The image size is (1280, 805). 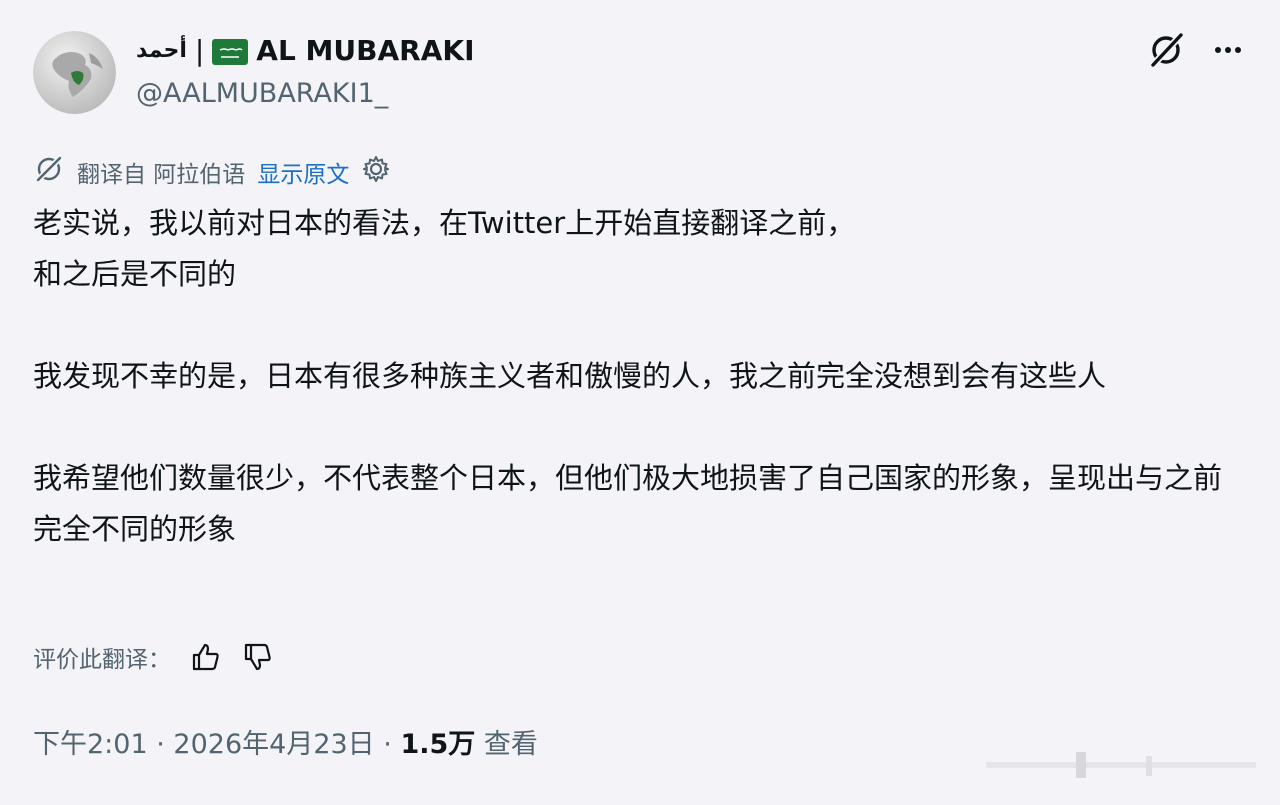 What do you see at coordinates (510, 744) in the screenshot?
I see `views-label: 查看` at bounding box center [510, 744].